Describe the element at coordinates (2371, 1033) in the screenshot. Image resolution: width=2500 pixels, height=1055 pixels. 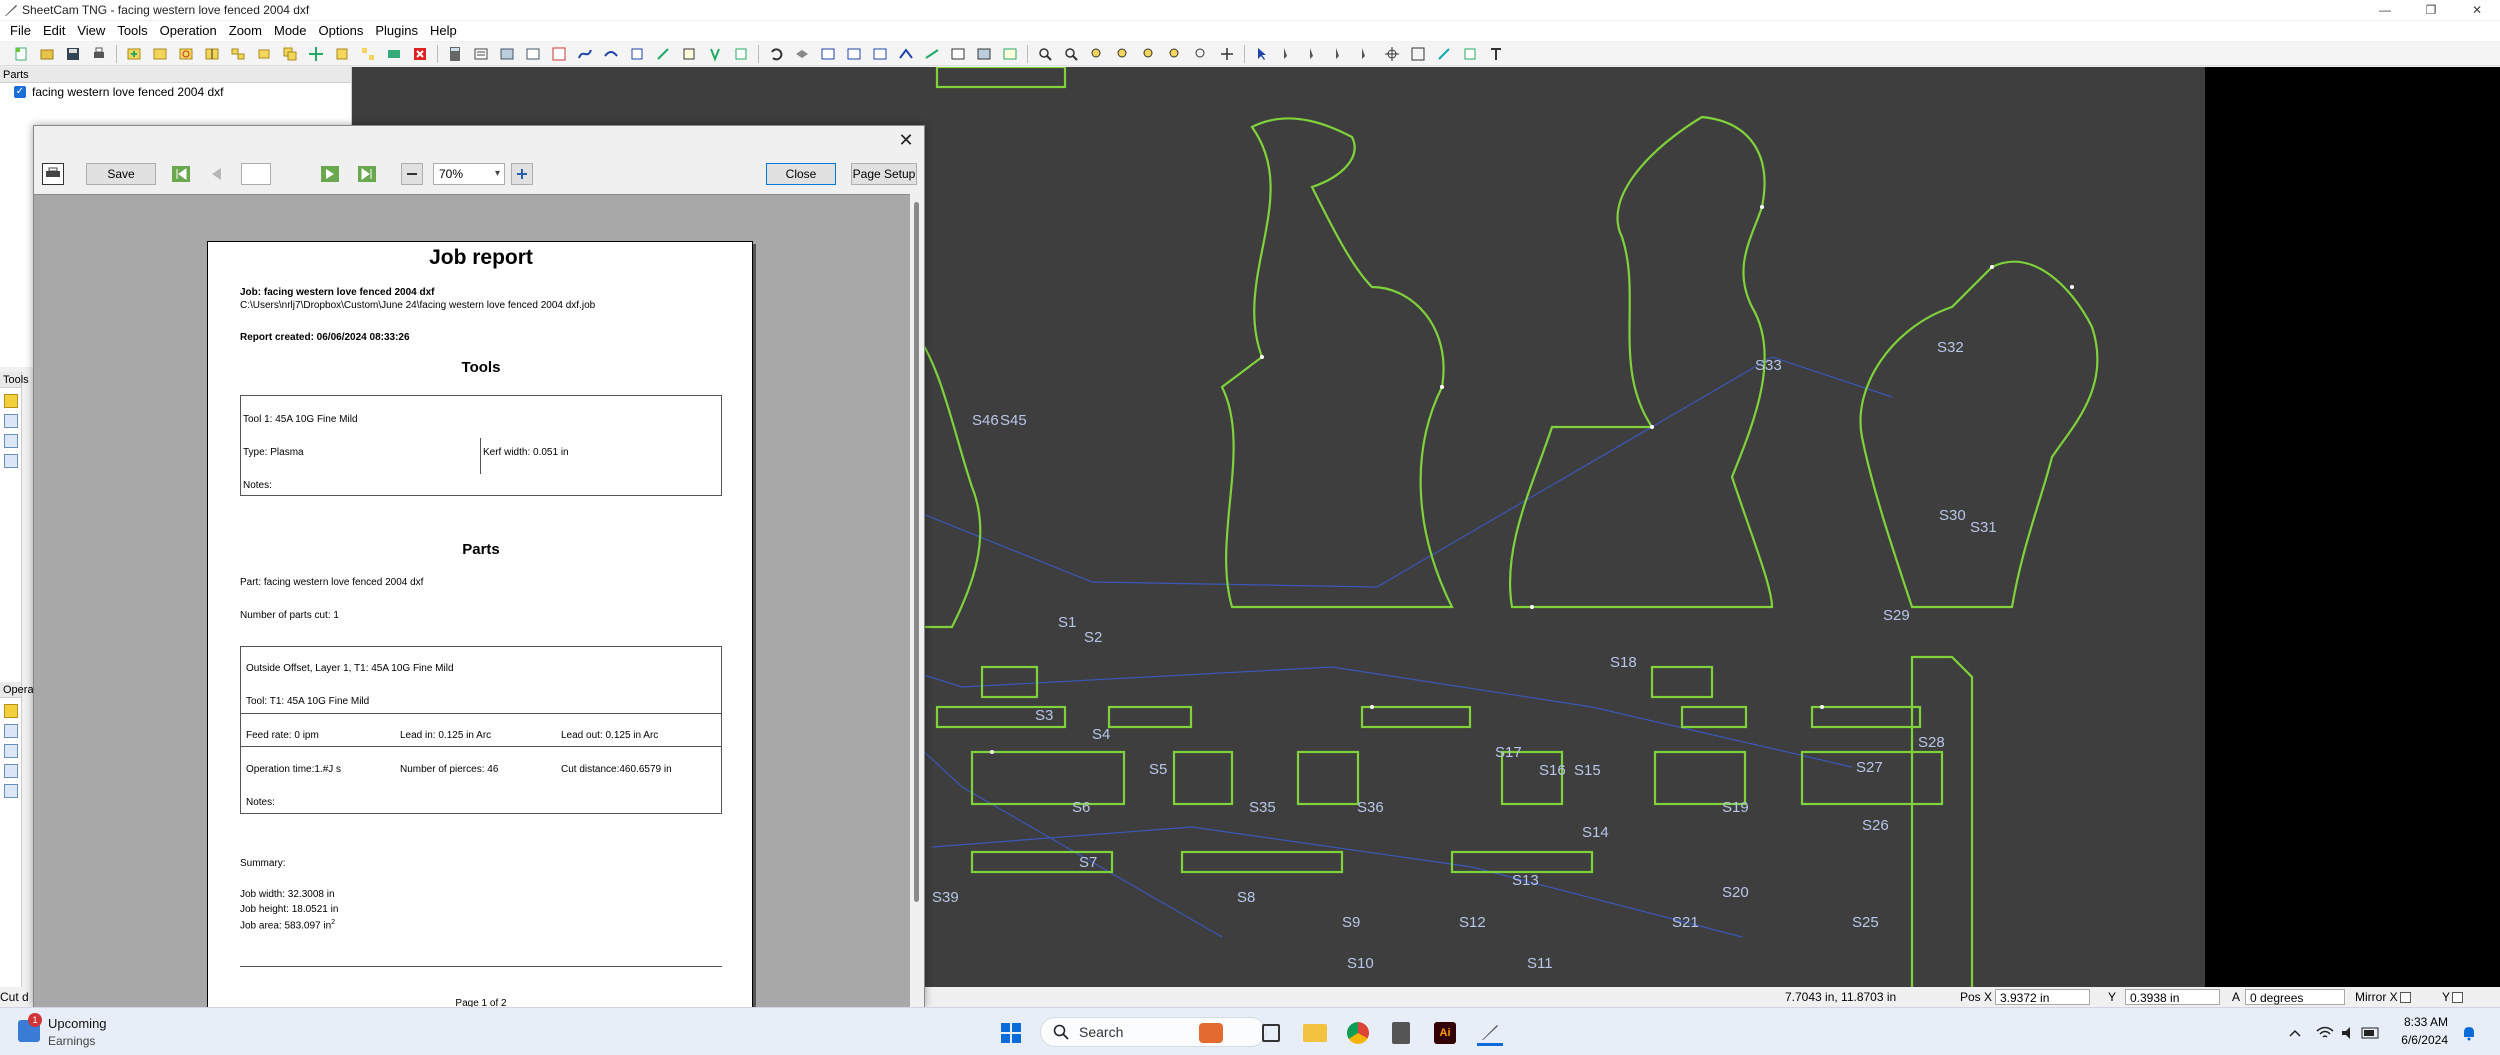
I see `battery-icon` at that location.